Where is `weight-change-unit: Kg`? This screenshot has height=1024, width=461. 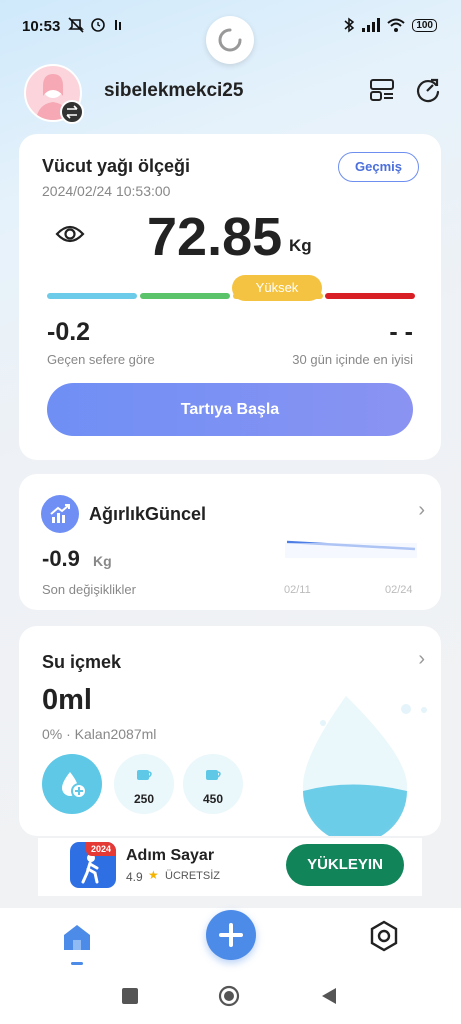 weight-change-unit: Kg is located at coordinates (102, 561).